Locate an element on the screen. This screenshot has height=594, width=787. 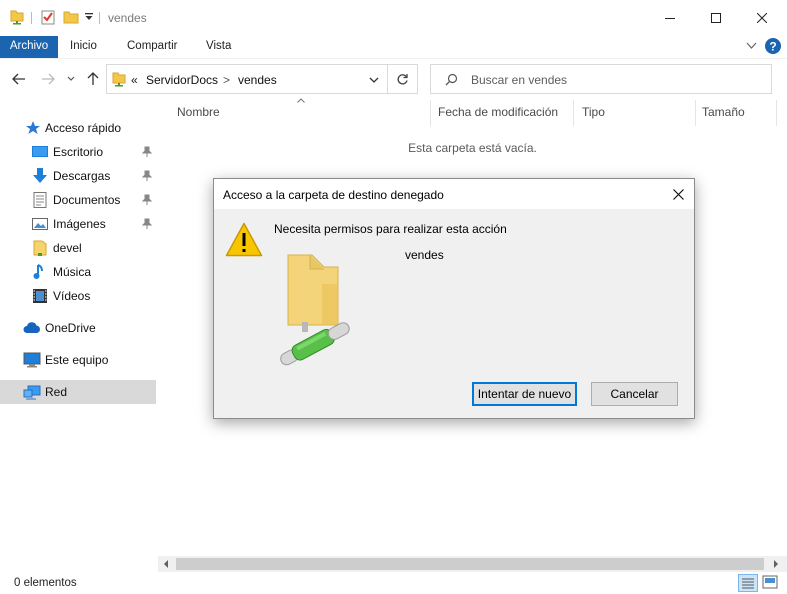
sidebar-item-label: Imágenes is located at coordinates (79, 224).